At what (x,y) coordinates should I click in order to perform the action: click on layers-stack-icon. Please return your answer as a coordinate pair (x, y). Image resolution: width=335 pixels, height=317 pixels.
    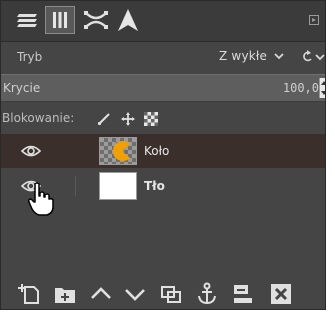
    Looking at the image, I should click on (27, 20).